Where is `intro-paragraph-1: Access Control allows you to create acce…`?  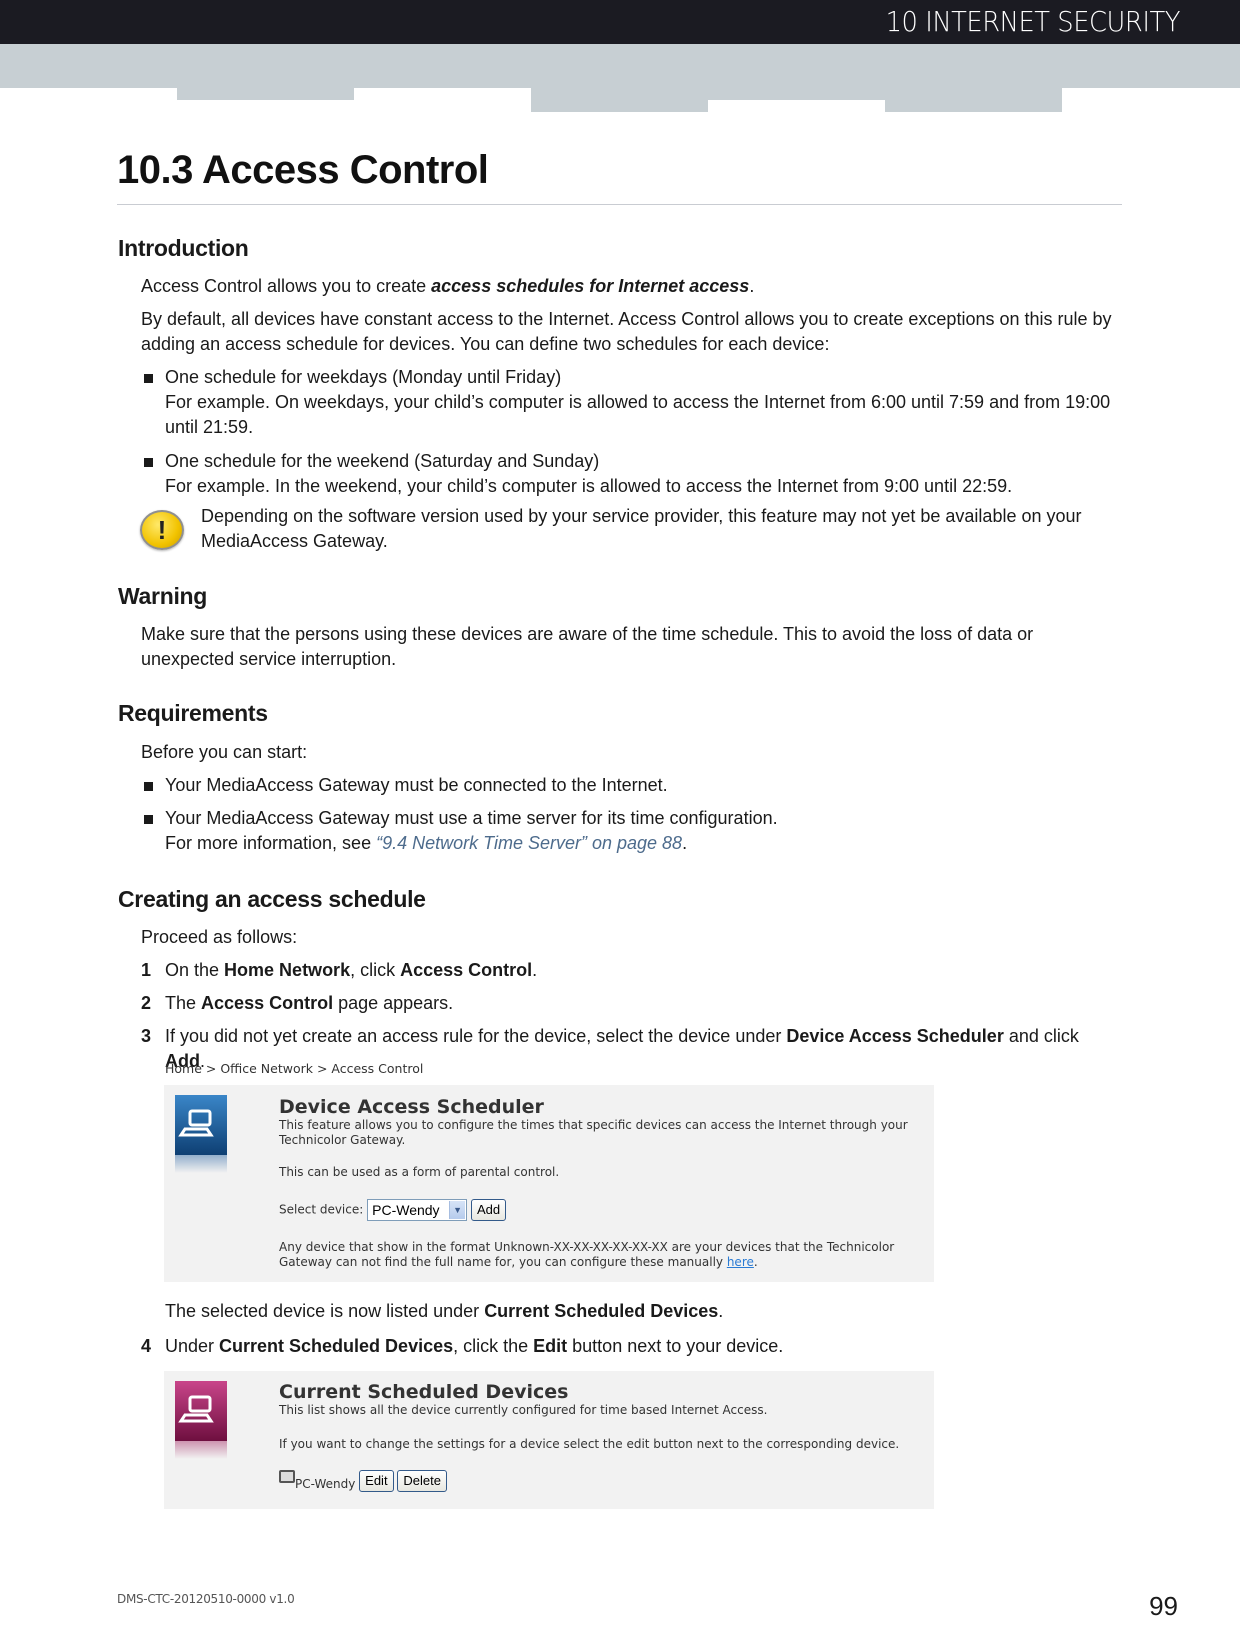 intro-paragraph-1: Access Control allows you to create acce… is located at coordinates (631, 286).